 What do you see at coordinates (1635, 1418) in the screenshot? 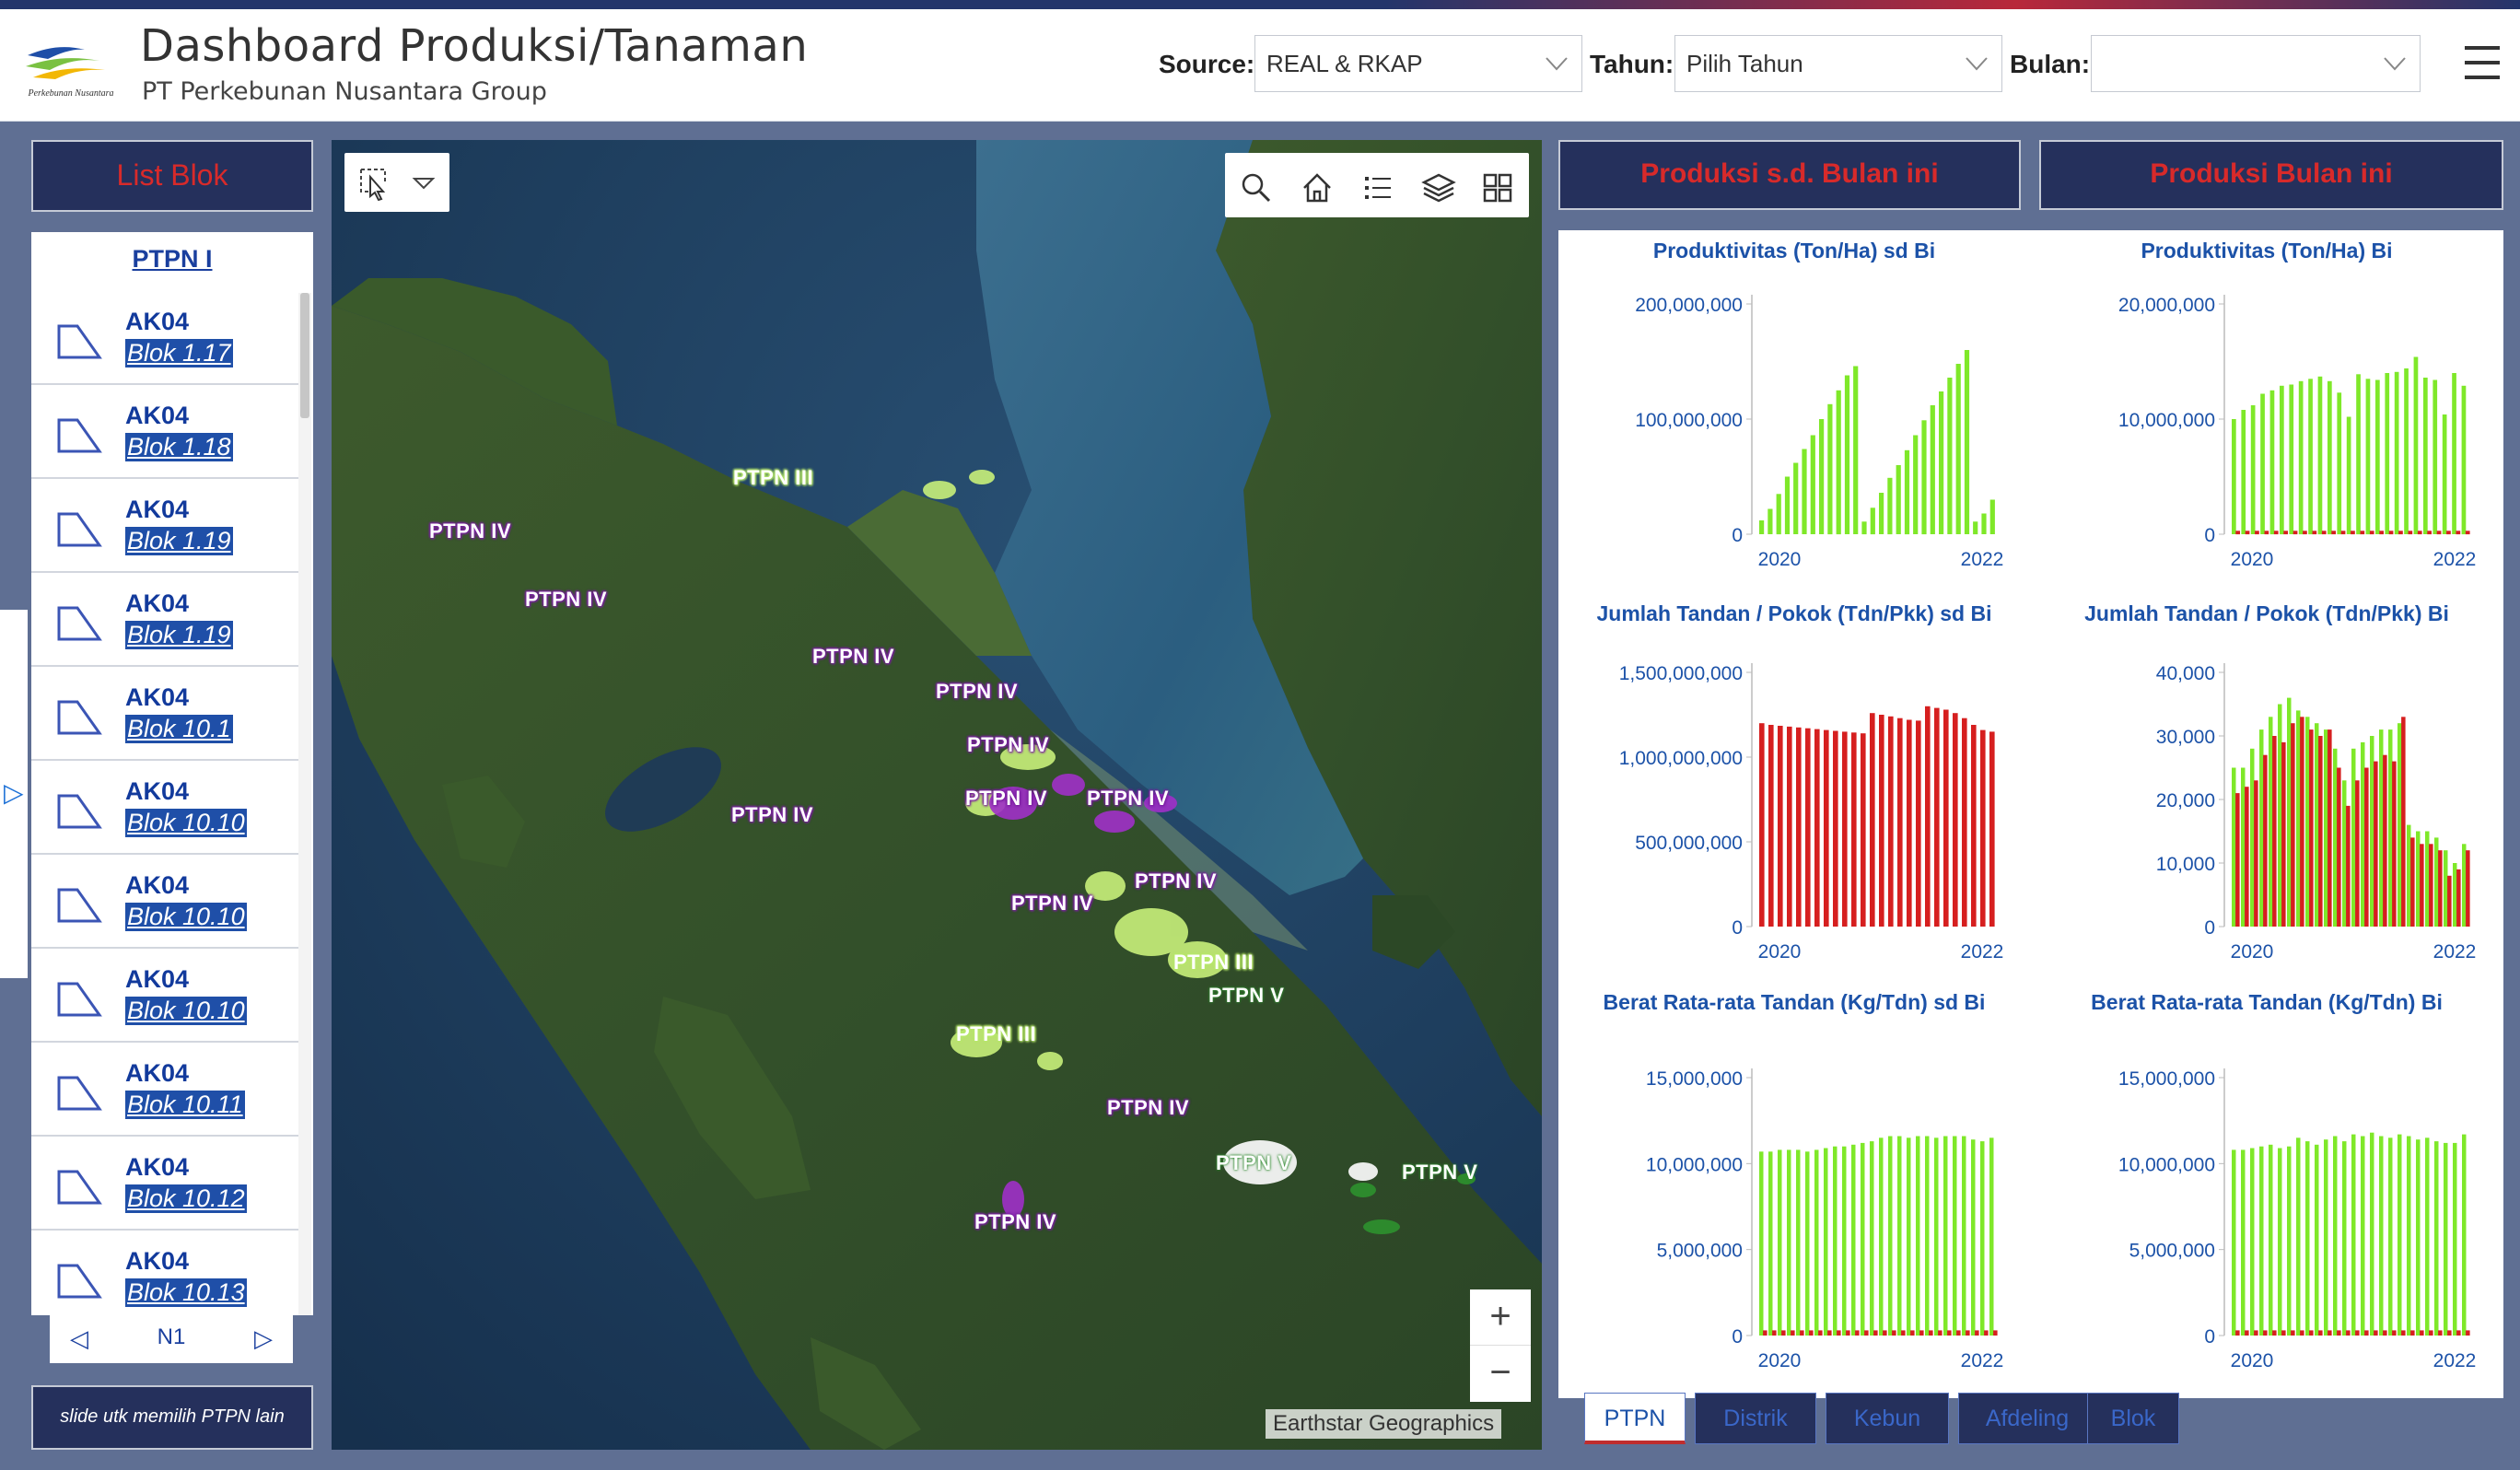
I see `tab-ptpn: PTPN` at bounding box center [1635, 1418].